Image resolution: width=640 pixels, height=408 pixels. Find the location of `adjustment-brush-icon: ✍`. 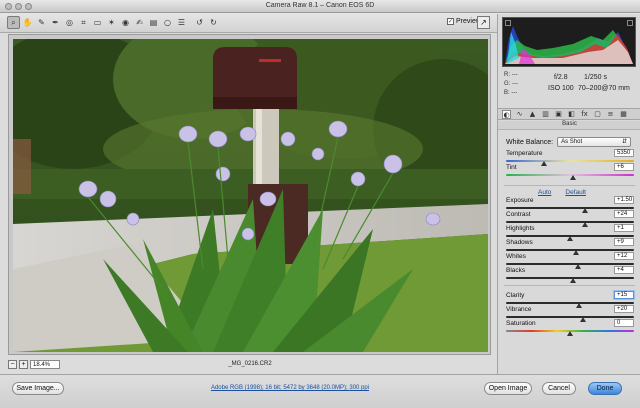

adjustment-brush-icon: ✍ is located at coordinates (139, 22).